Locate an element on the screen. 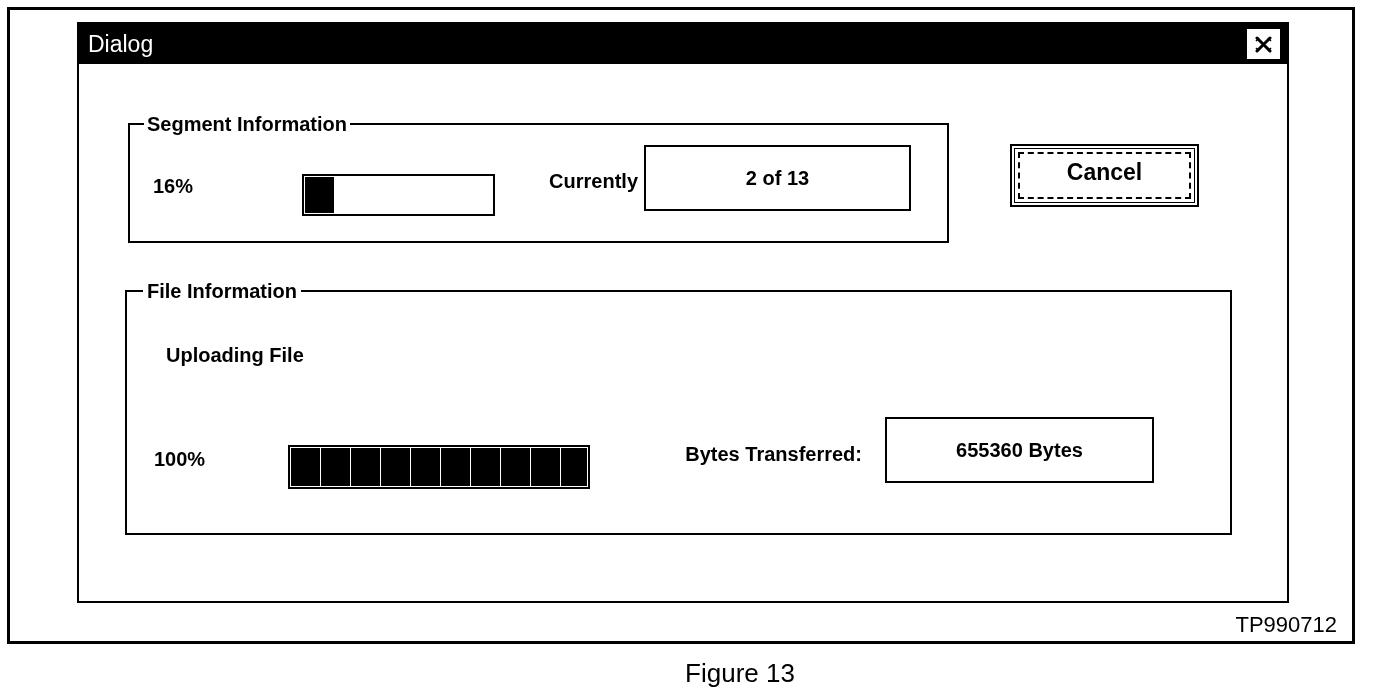 The image size is (1392, 692). percent-label: 100% is located at coordinates (180, 459).